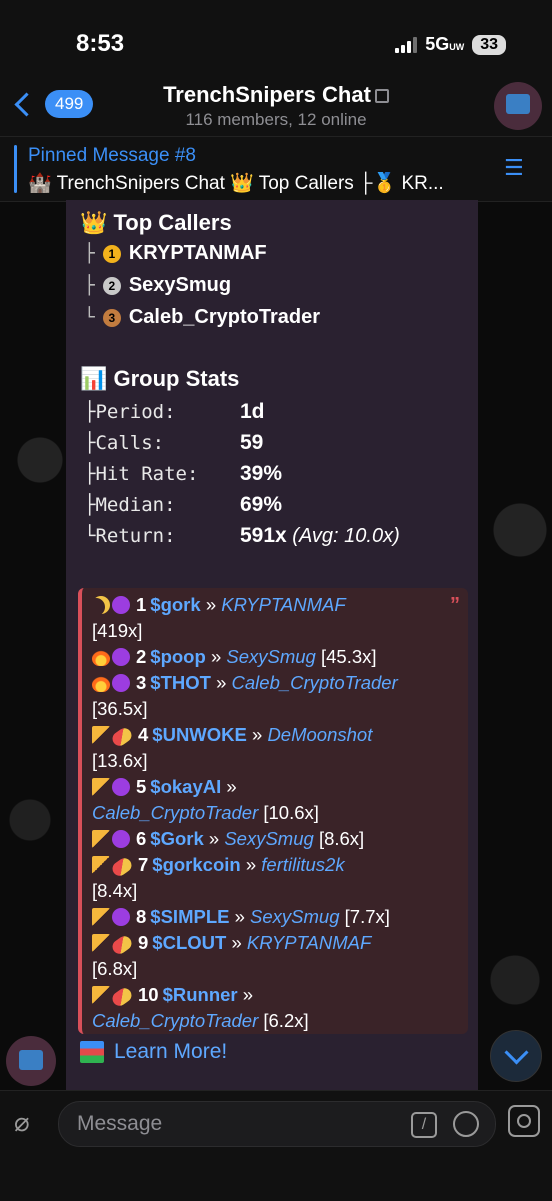 Image resolution: width=552 pixels, height=1201 pixels. I want to click on silver-medal-icon: 2, so click(111, 285).